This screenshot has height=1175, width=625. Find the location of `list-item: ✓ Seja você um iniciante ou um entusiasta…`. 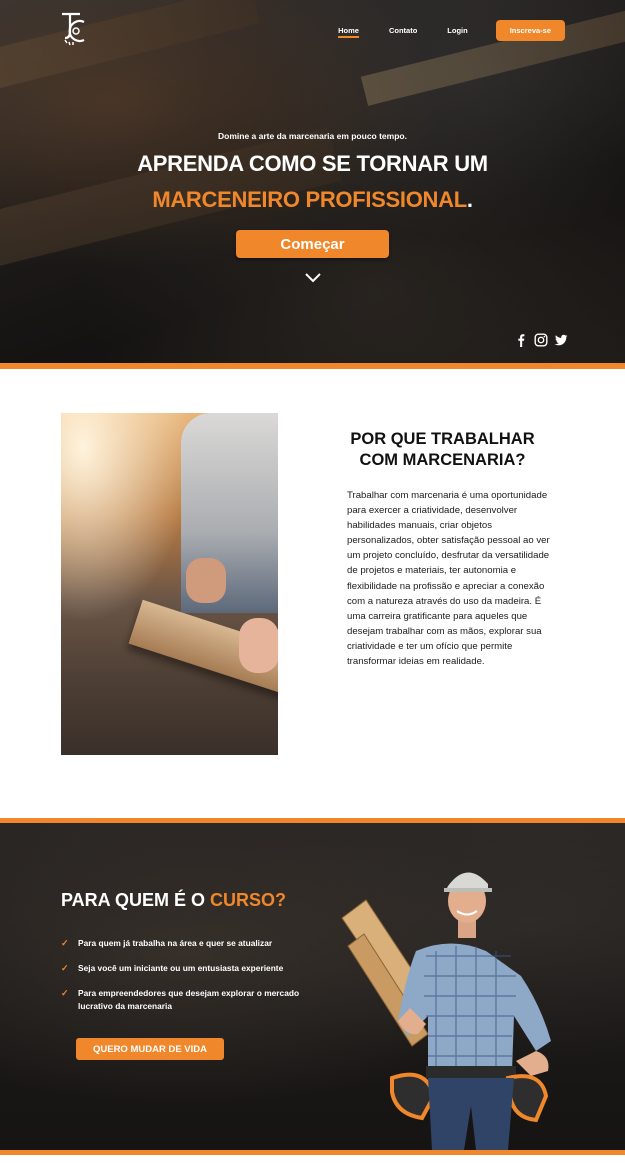

list-item: ✓ Seja você um iniciante ou um entusiasta… is located at coordinates (196, 968).